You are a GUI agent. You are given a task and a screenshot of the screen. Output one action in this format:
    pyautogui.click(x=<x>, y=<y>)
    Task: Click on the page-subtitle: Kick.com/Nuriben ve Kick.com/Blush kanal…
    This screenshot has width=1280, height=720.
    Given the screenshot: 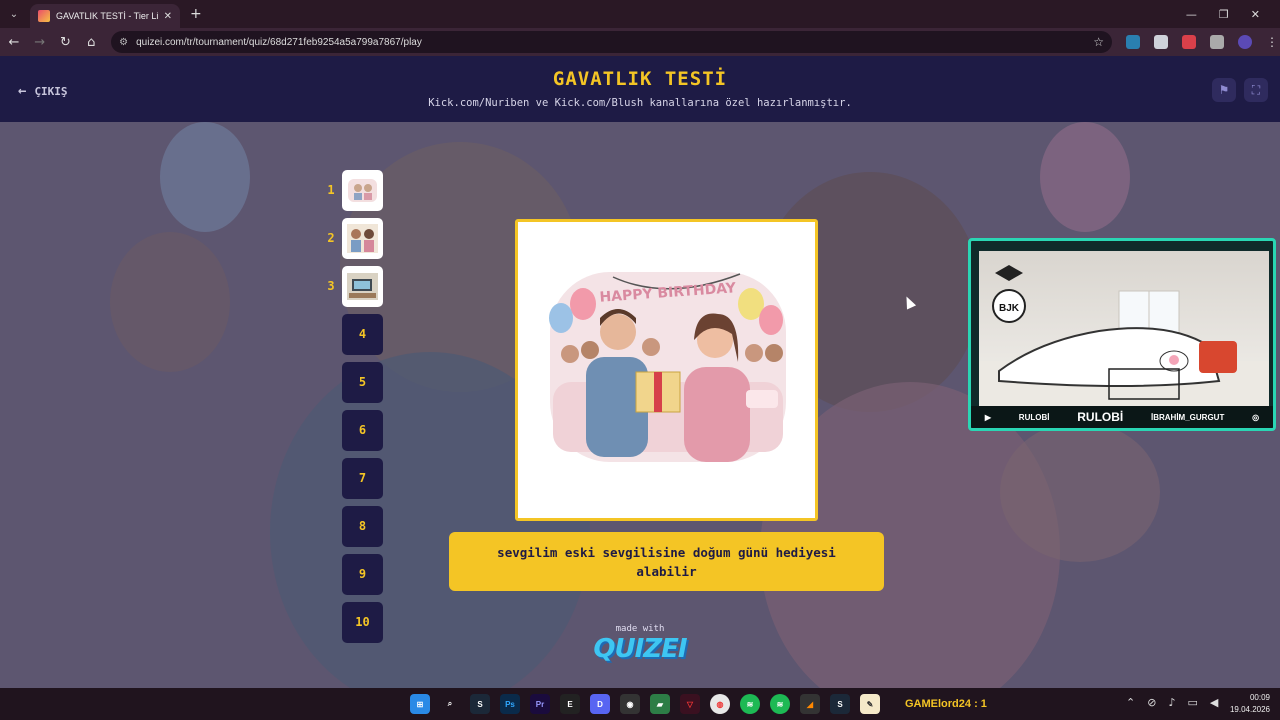 What is the action you would take?
    pyautogui.click(x=640, y=103)
    